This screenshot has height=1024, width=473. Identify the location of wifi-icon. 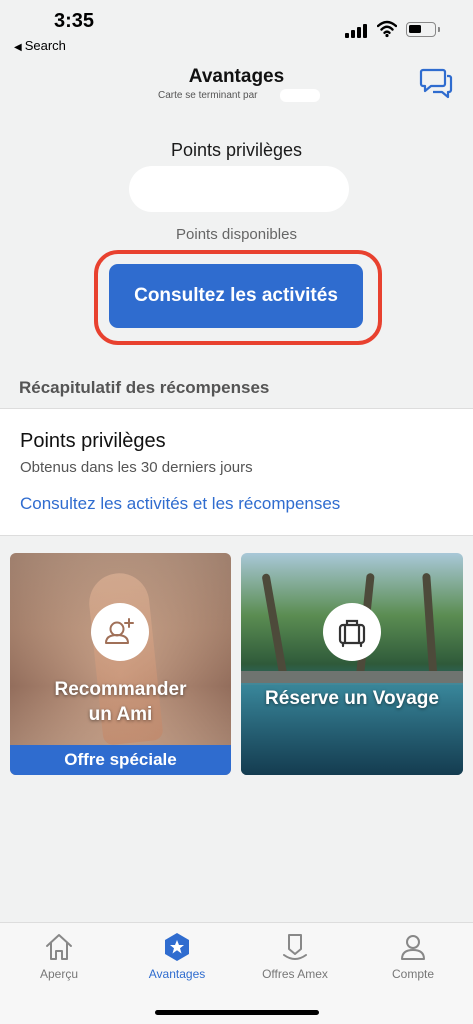
(387, 29).